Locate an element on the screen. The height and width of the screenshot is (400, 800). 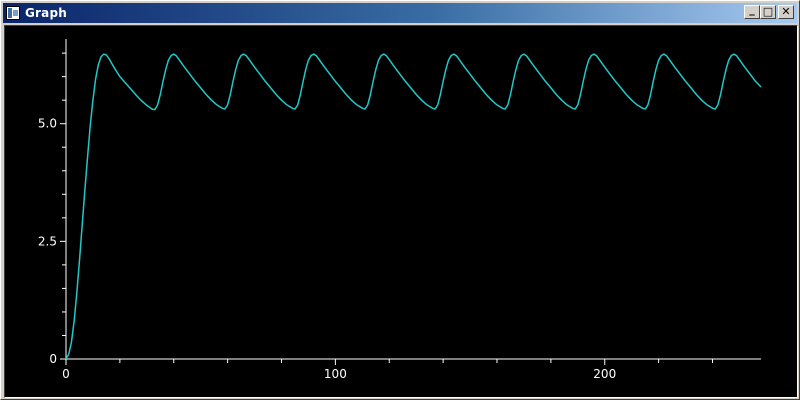
y-tick-label: 5.0 is located at coordinates (47, 124).